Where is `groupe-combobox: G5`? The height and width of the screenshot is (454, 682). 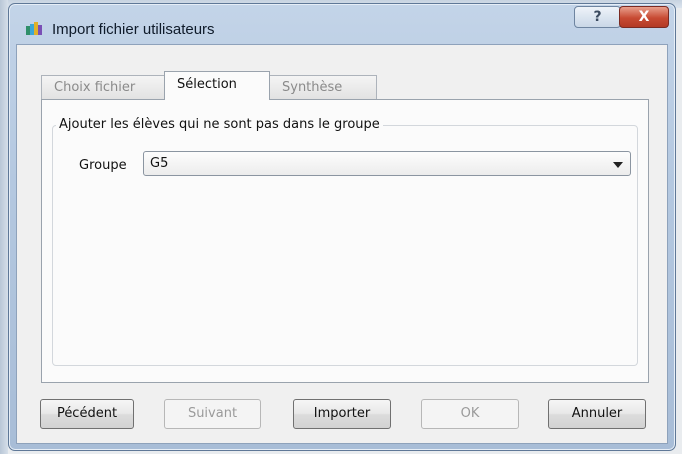 groupe-combobox: G5 is located at coordinates (387, 163).